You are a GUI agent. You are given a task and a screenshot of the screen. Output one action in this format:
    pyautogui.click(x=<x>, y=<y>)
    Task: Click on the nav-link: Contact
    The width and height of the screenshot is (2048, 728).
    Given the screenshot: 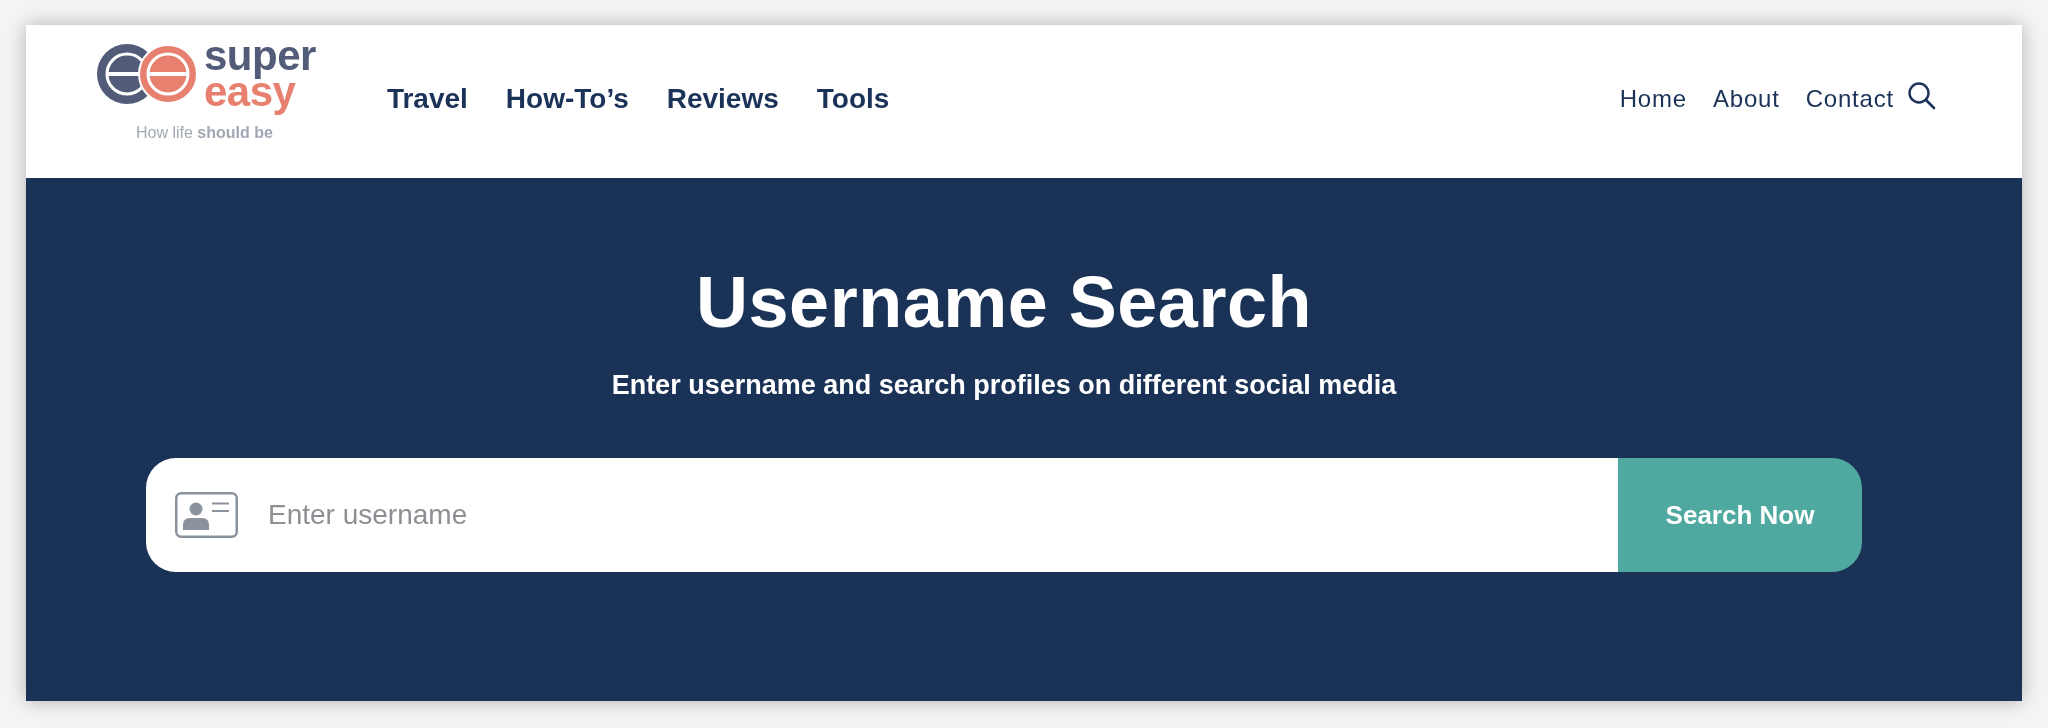 What is the action you would take?
    pyautogui.click(x=1849, y=99)
    